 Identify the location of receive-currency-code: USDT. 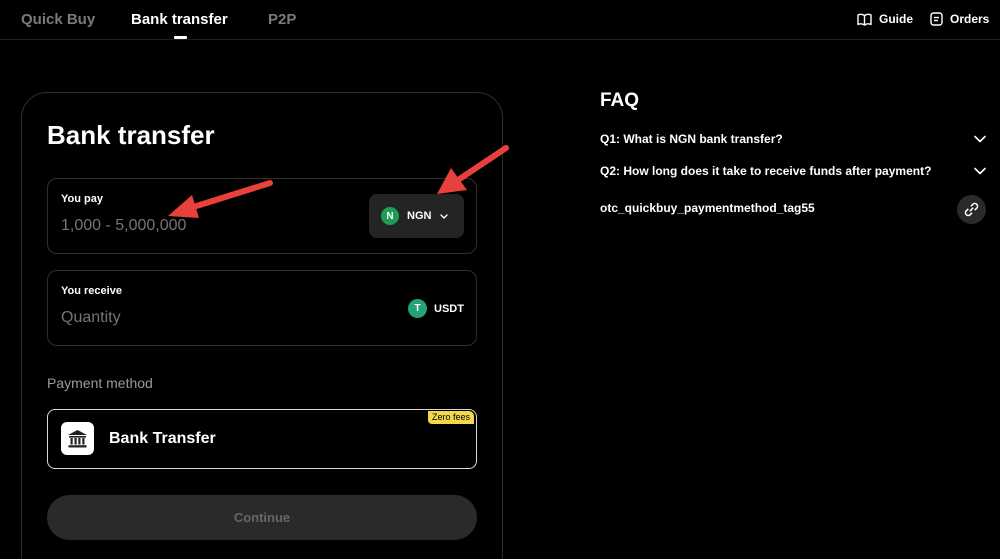
(449, 308).